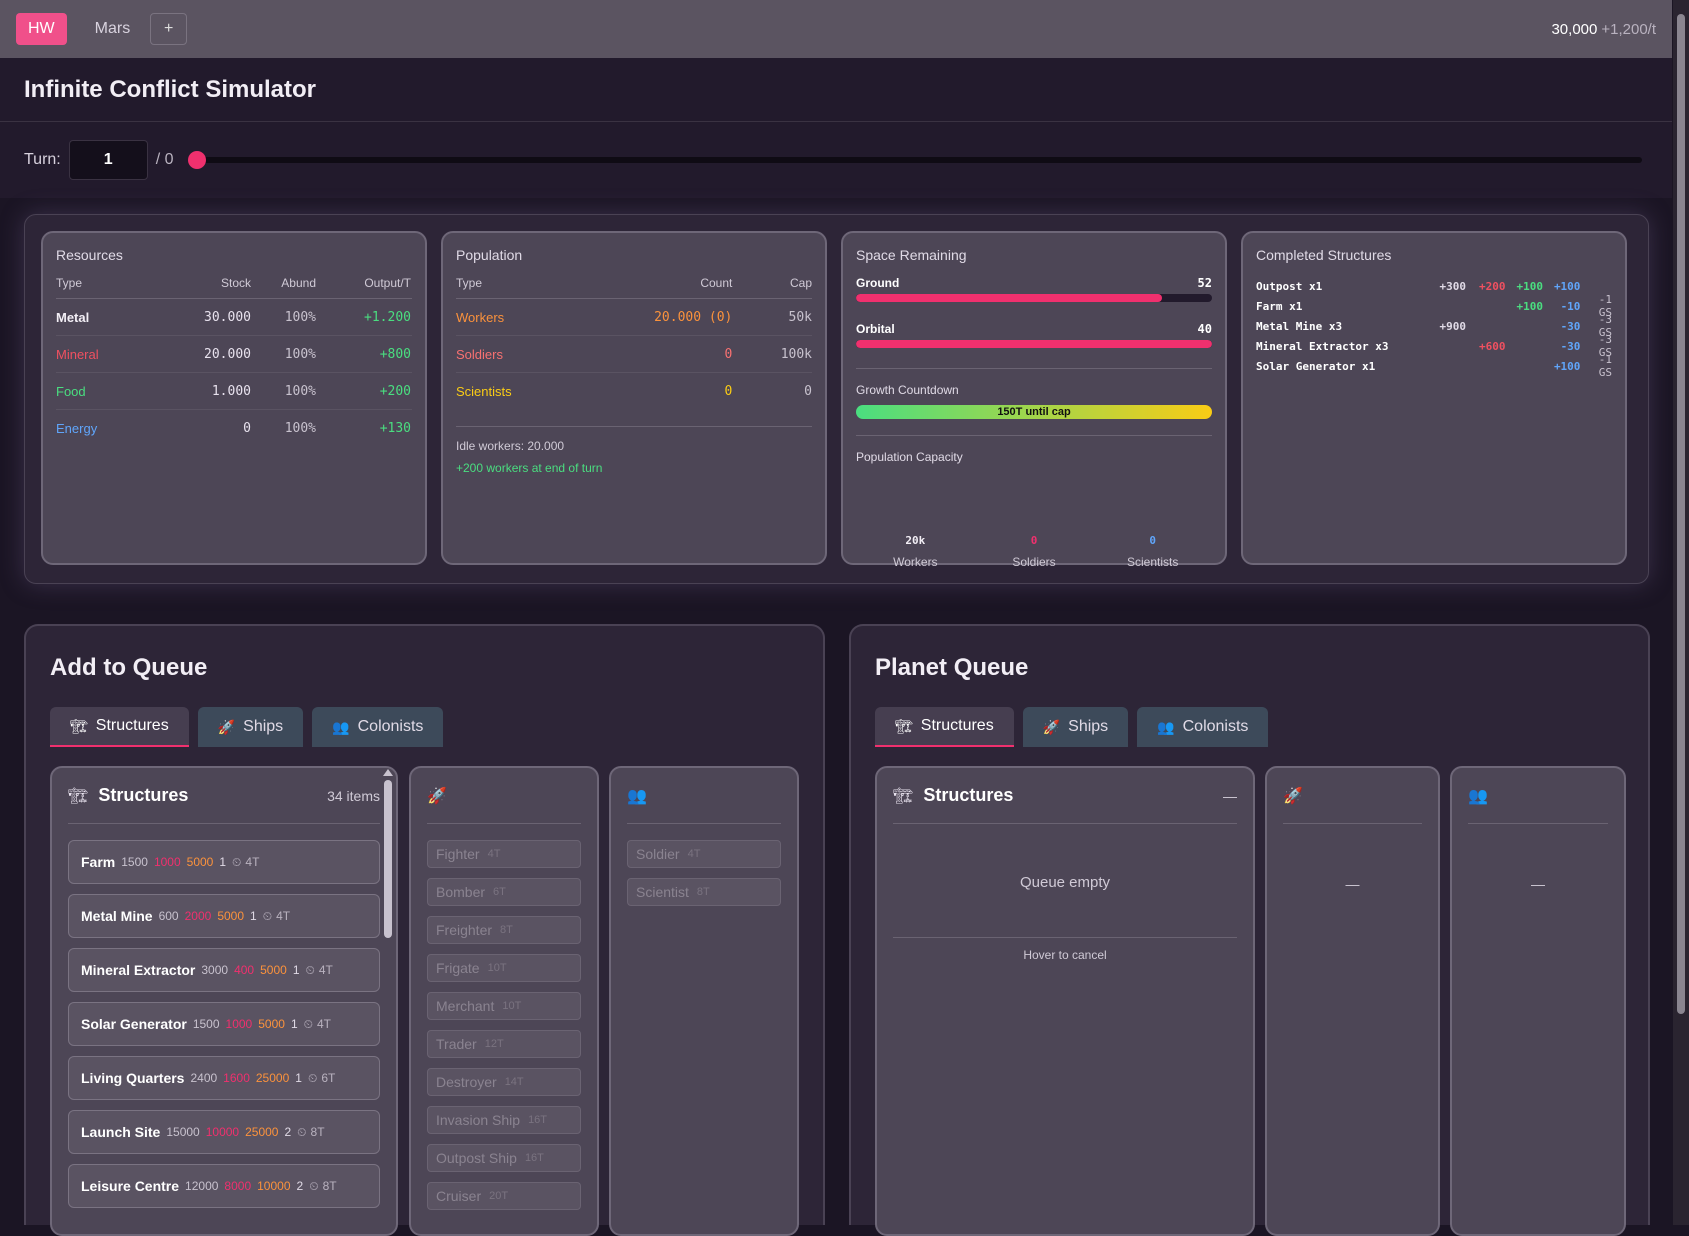  I want to click on colonist-item-name: Soldier, so click(658, 854).